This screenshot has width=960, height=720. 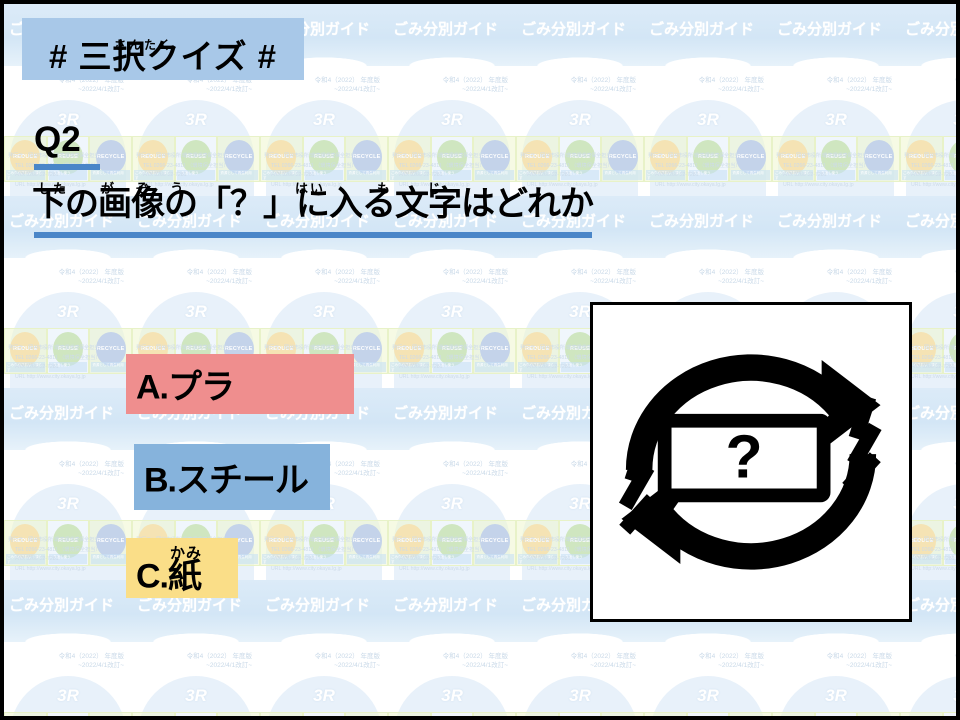 What do you see at coordinates (67, 167) in the screenshot?
I see `question-number-underline` at bounding box center [67, 167].